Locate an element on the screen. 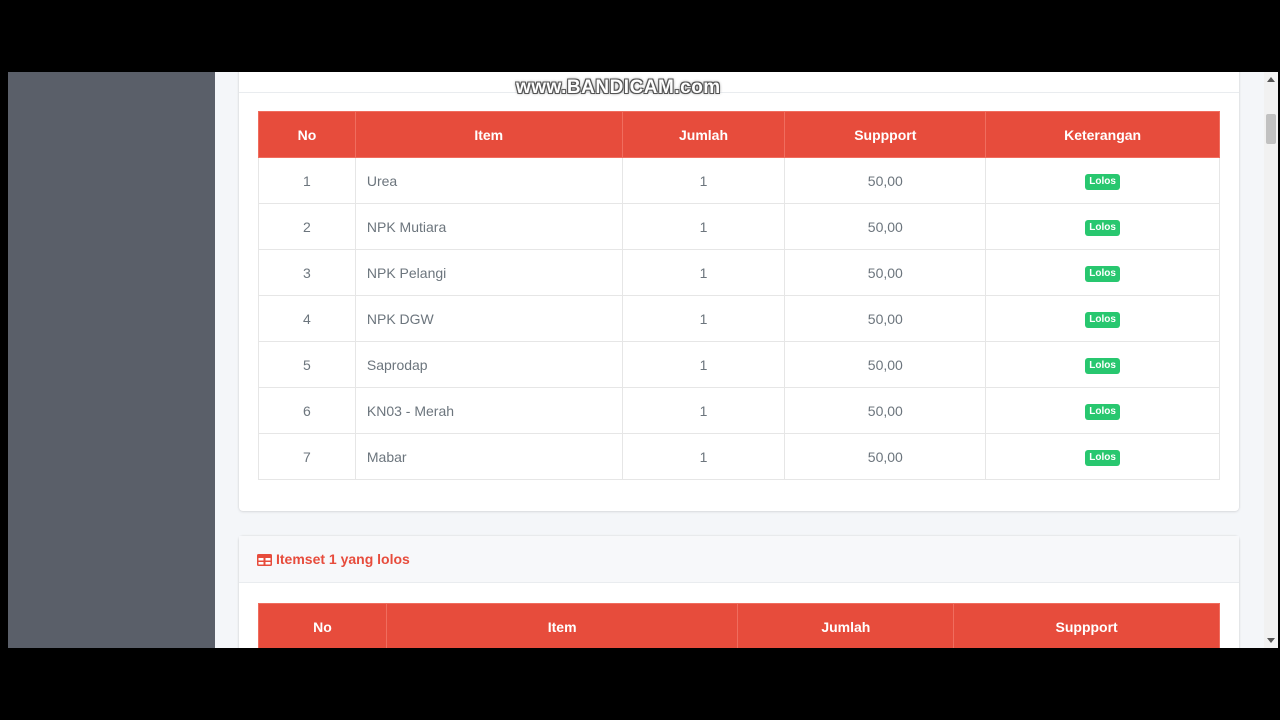 Image resolution: width=1280 pixels, height=720 pixels. table-row: 2 NPK Mutiara 1 50,00 Lolos is located at coordinates (739, 226).